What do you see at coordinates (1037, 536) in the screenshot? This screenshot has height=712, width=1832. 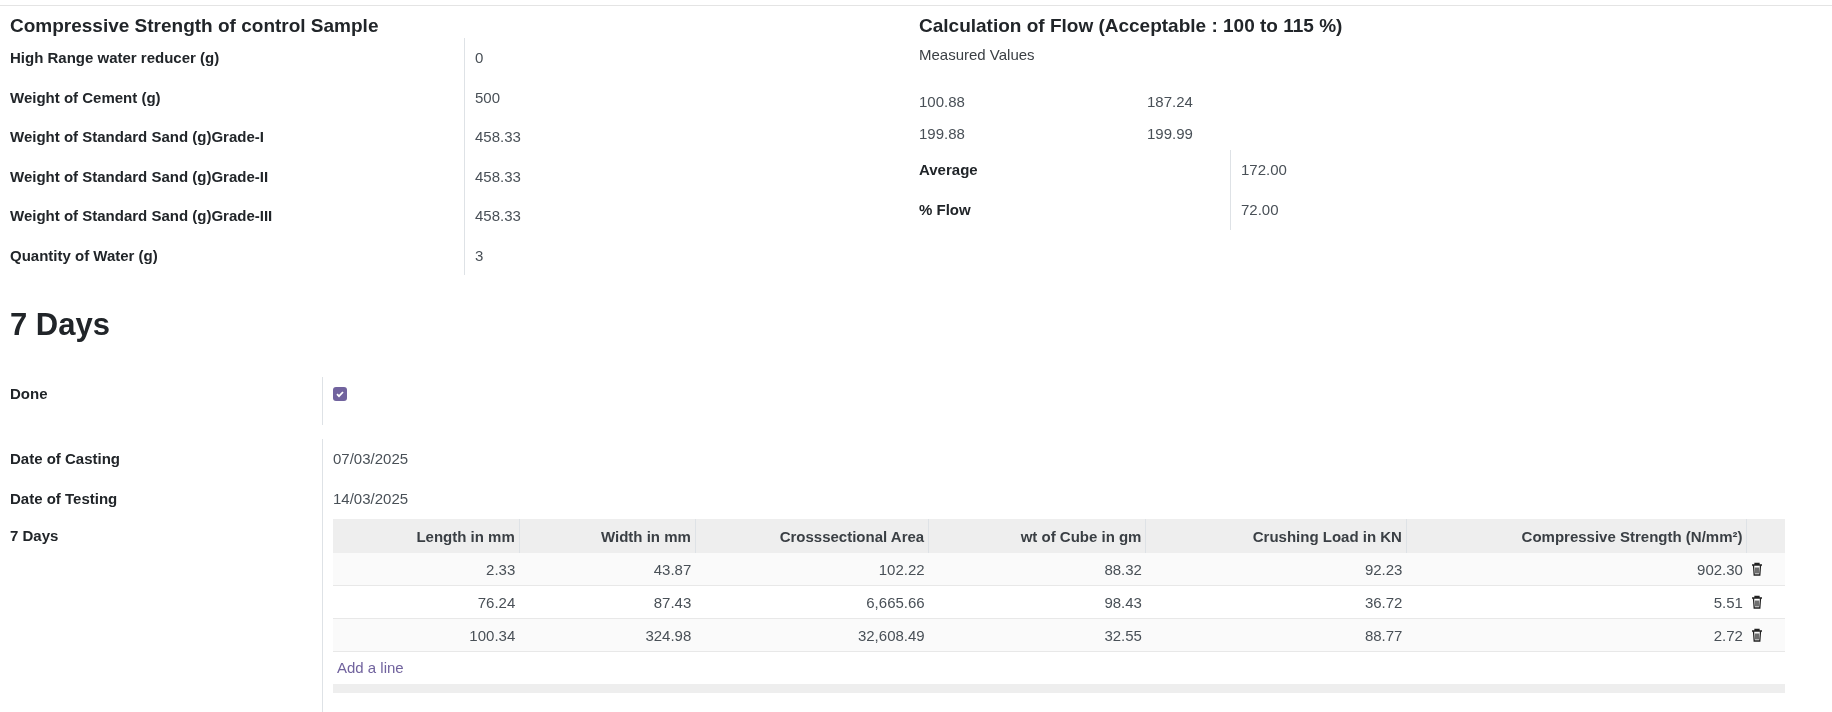 I see `column-header: wt of Cube in gm` at bounding box center [1037, 536].